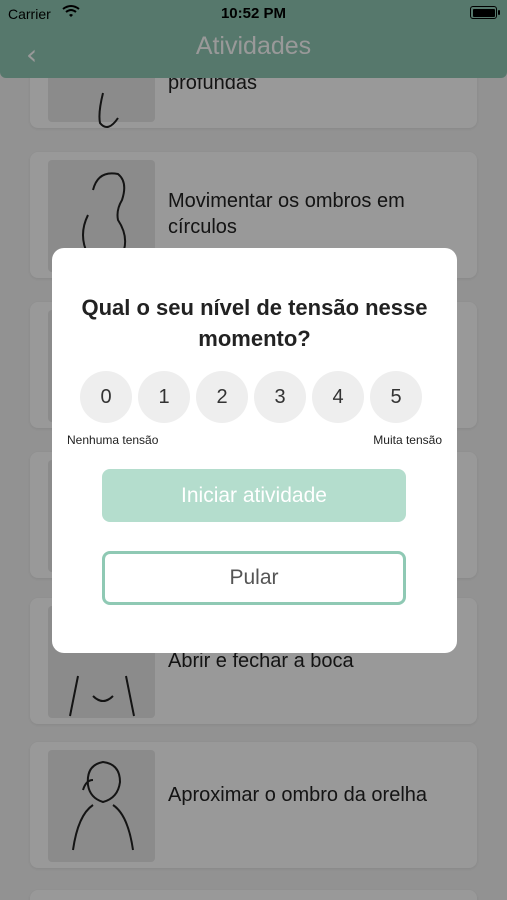  I want to click on skip-button: Pular, so click(254, 578).